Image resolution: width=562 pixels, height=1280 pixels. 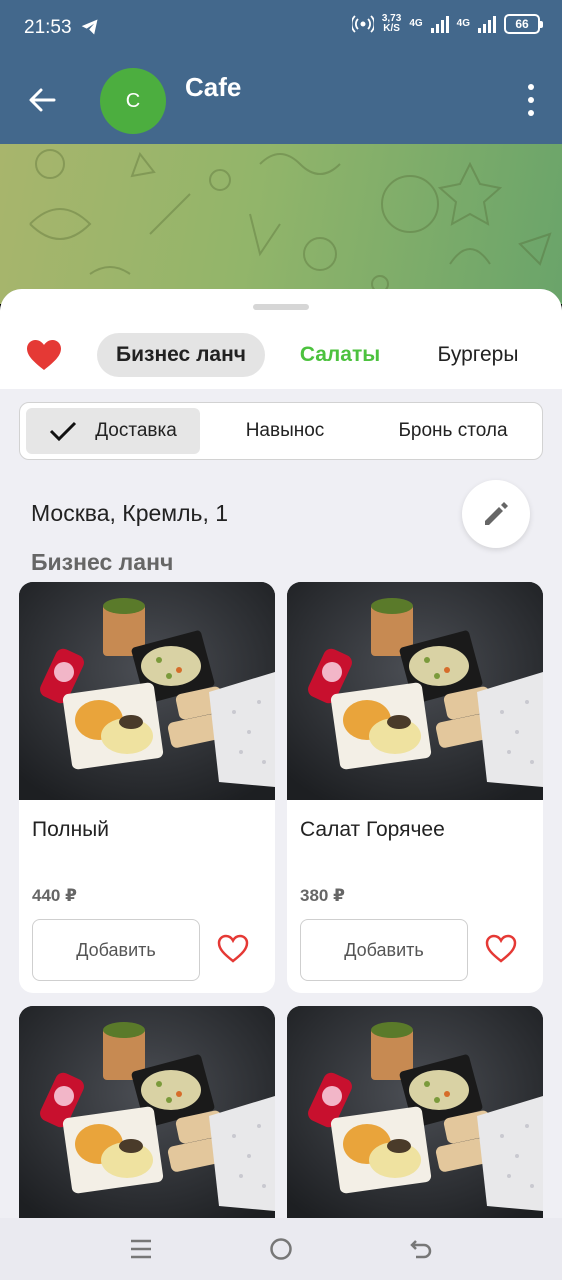 I want to click on option-delivery: Доставка, so click(x=113, y=431).